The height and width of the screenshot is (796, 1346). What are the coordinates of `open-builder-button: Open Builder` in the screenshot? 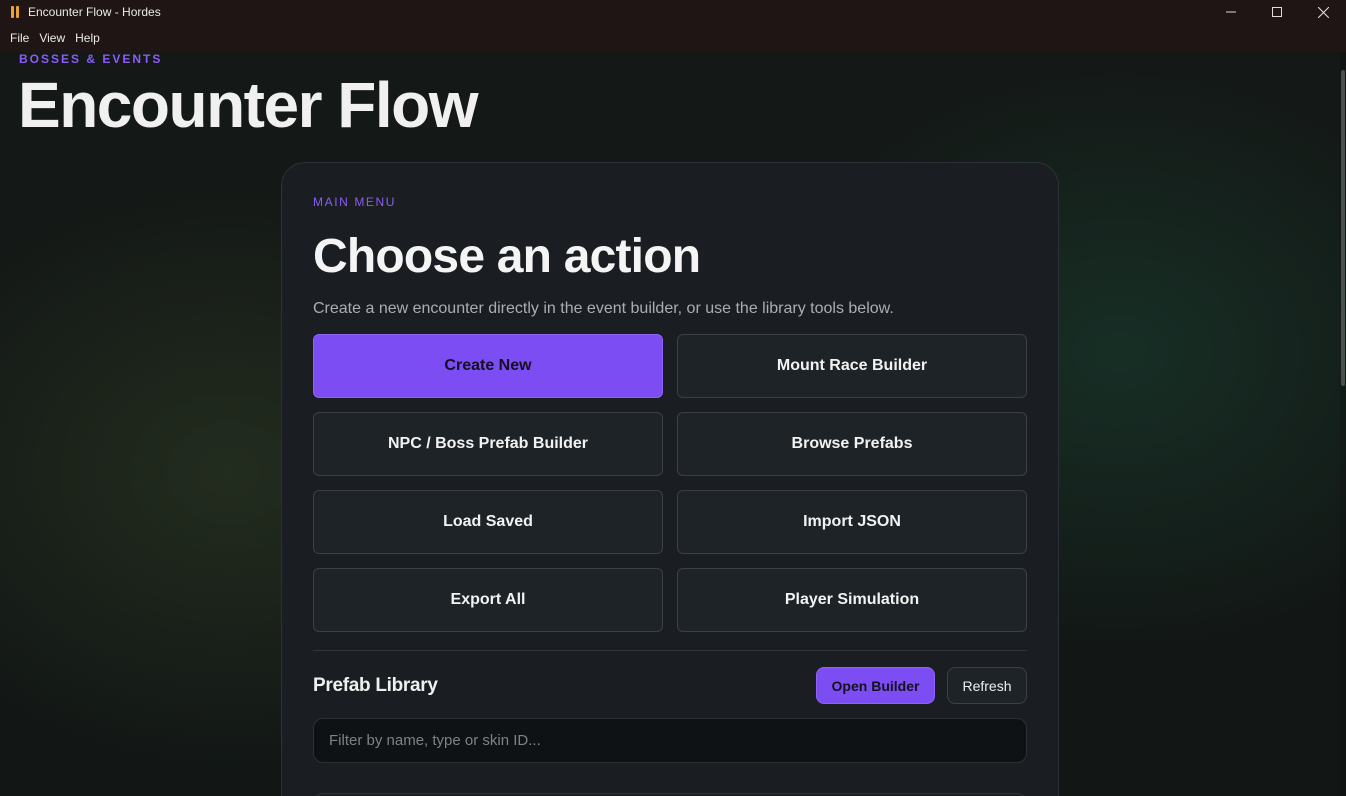 It's located at (875, 685).